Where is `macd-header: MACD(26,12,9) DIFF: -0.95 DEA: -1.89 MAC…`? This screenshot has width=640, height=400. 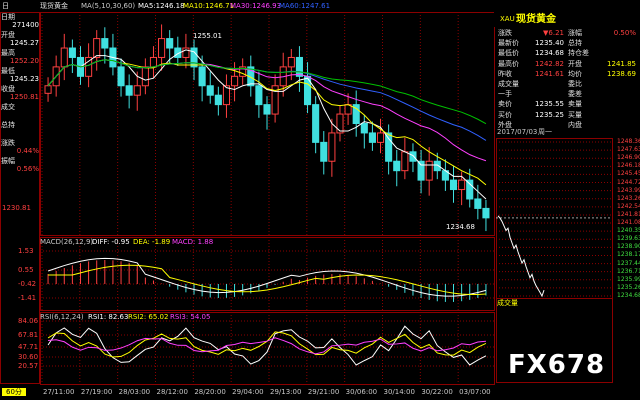 macd-header: MACD(26,12,9) DIFF: -0.95 DEA: -1.89 MAC… is located at coordinates (247, 242).